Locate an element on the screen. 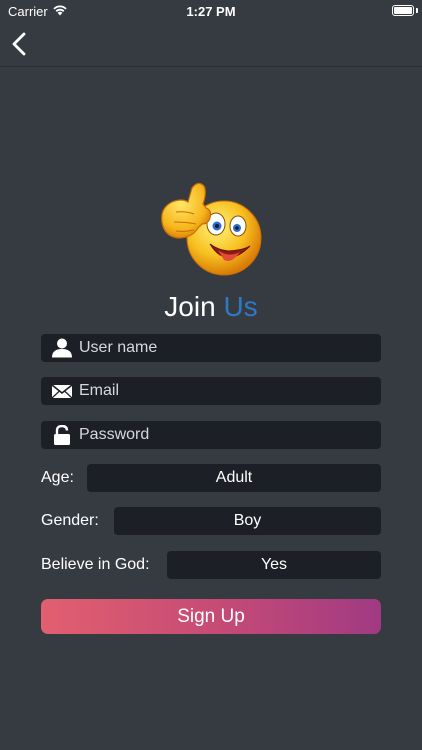  battery-icon is located at coordinates (403, 10).